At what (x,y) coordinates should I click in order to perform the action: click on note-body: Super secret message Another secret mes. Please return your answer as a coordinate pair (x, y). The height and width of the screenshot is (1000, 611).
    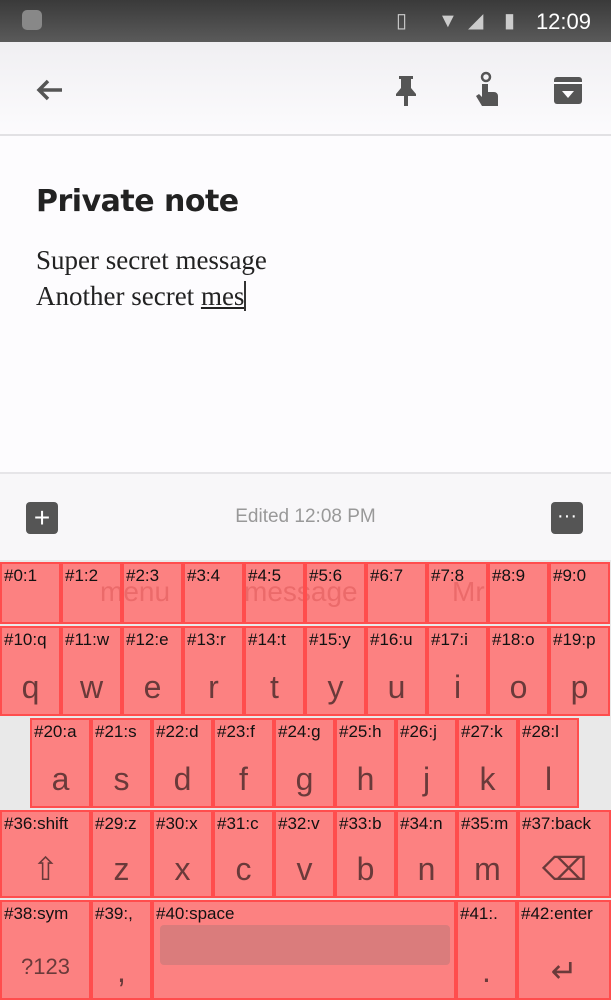
    Looking at the image, I should click on (151, 278).